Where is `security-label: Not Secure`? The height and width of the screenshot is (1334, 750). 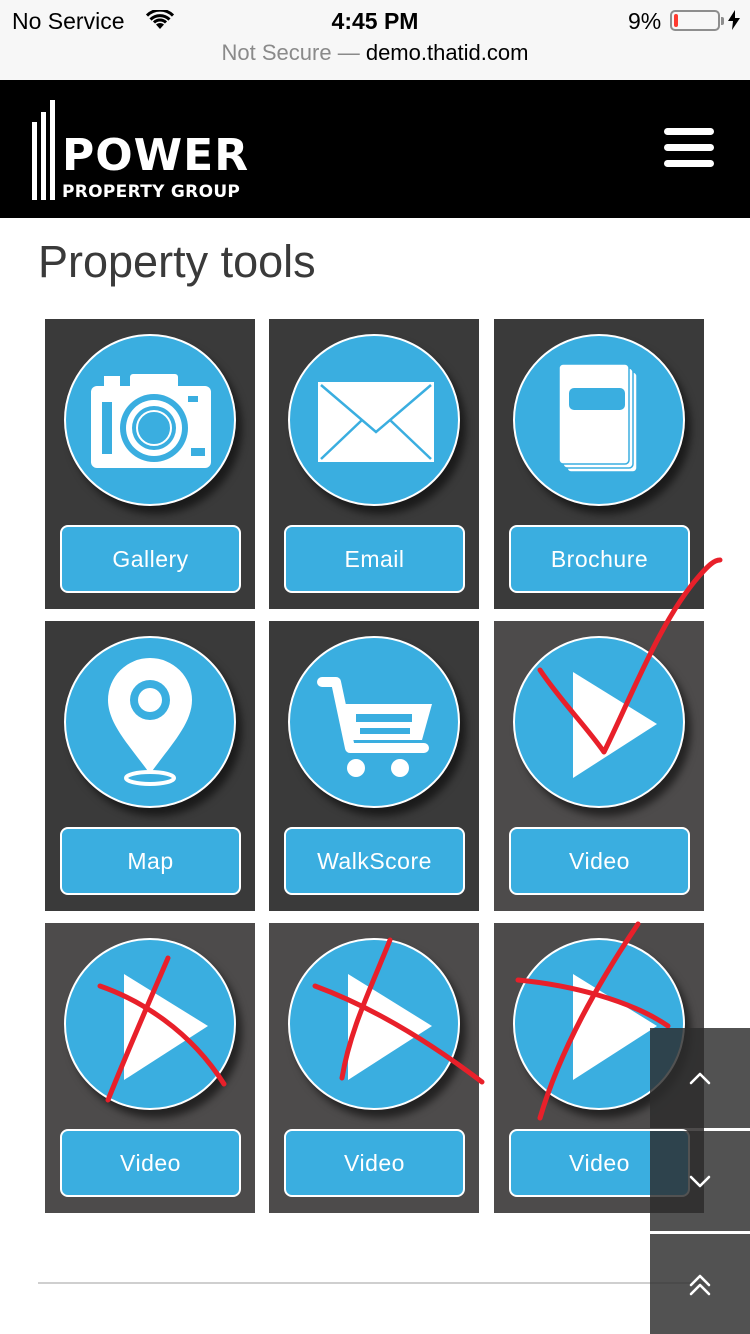 security-label: Not Secure is located at coordinates (276, 52).